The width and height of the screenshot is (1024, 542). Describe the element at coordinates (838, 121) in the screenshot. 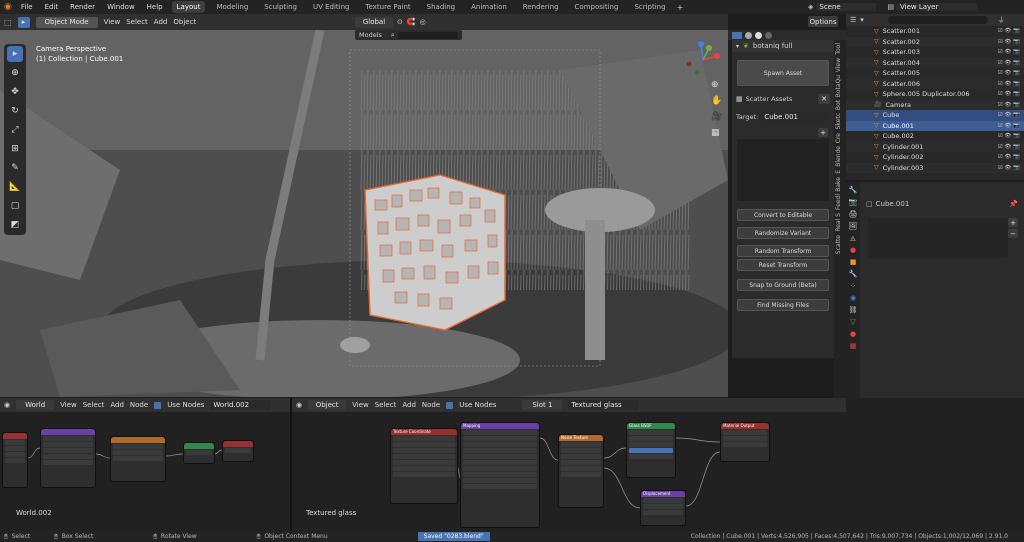

I see `tab-sketch: Sketc` at that location.